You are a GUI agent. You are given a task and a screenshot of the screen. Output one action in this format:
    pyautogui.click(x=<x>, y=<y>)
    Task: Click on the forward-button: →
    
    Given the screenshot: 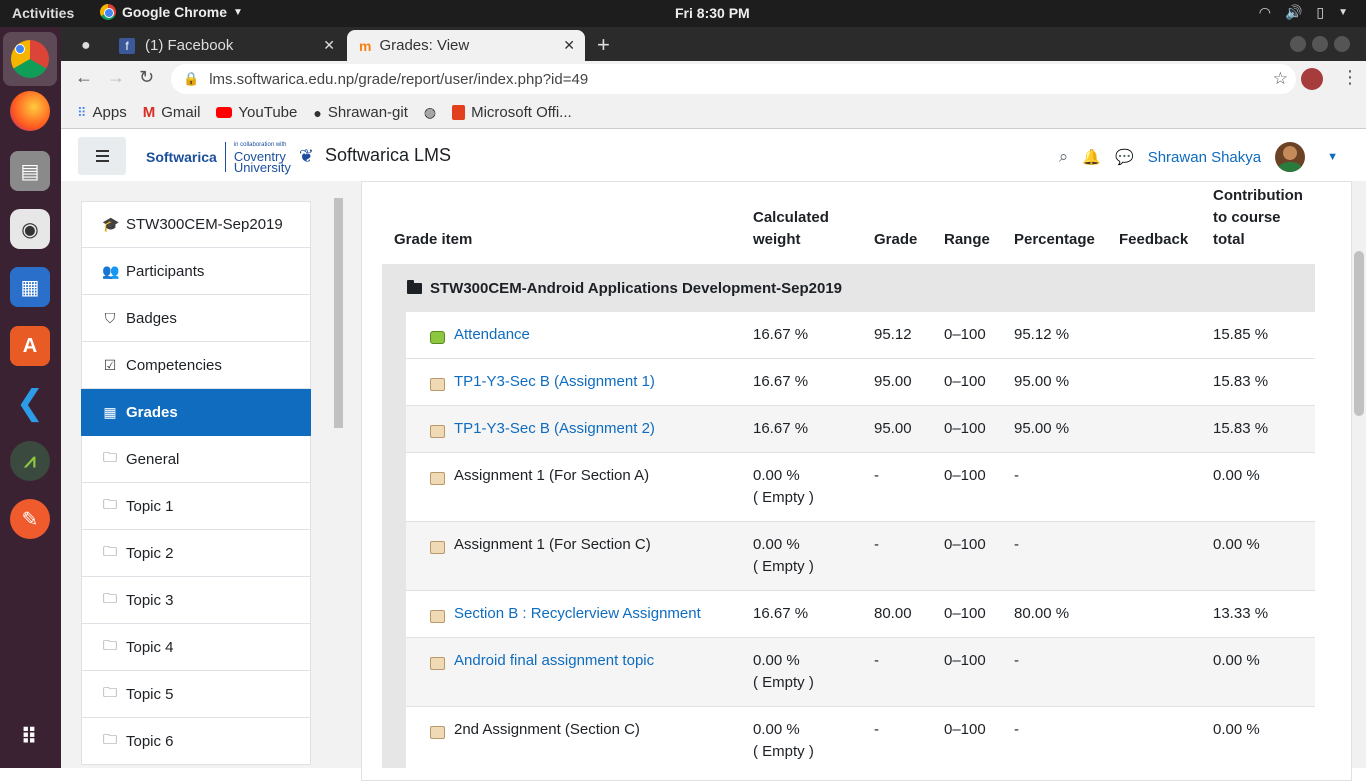 What is the action you would take?
    pyautogui.click(x=116, y=77)
    